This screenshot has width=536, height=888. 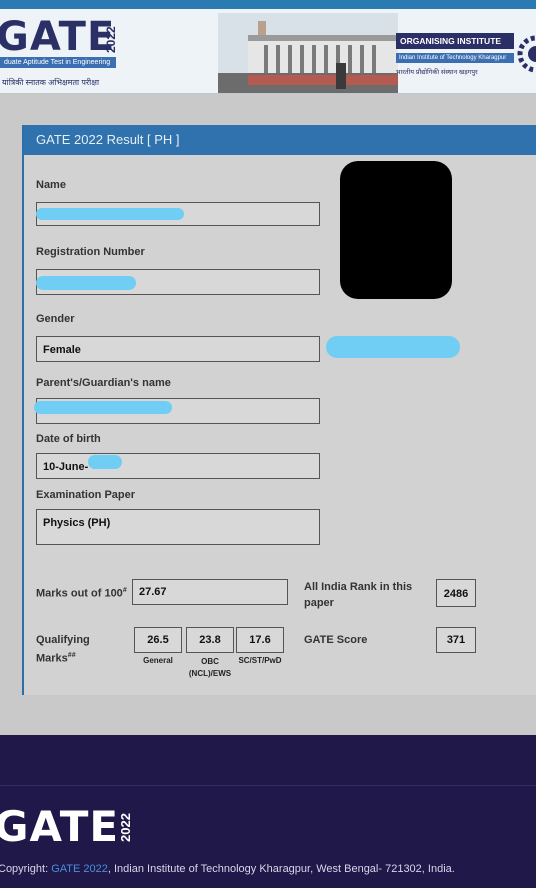 What do you see at coordinates (124, 590) in the screenshot?
I see `marks-label-sup: #` at bounding box center [124, 590].